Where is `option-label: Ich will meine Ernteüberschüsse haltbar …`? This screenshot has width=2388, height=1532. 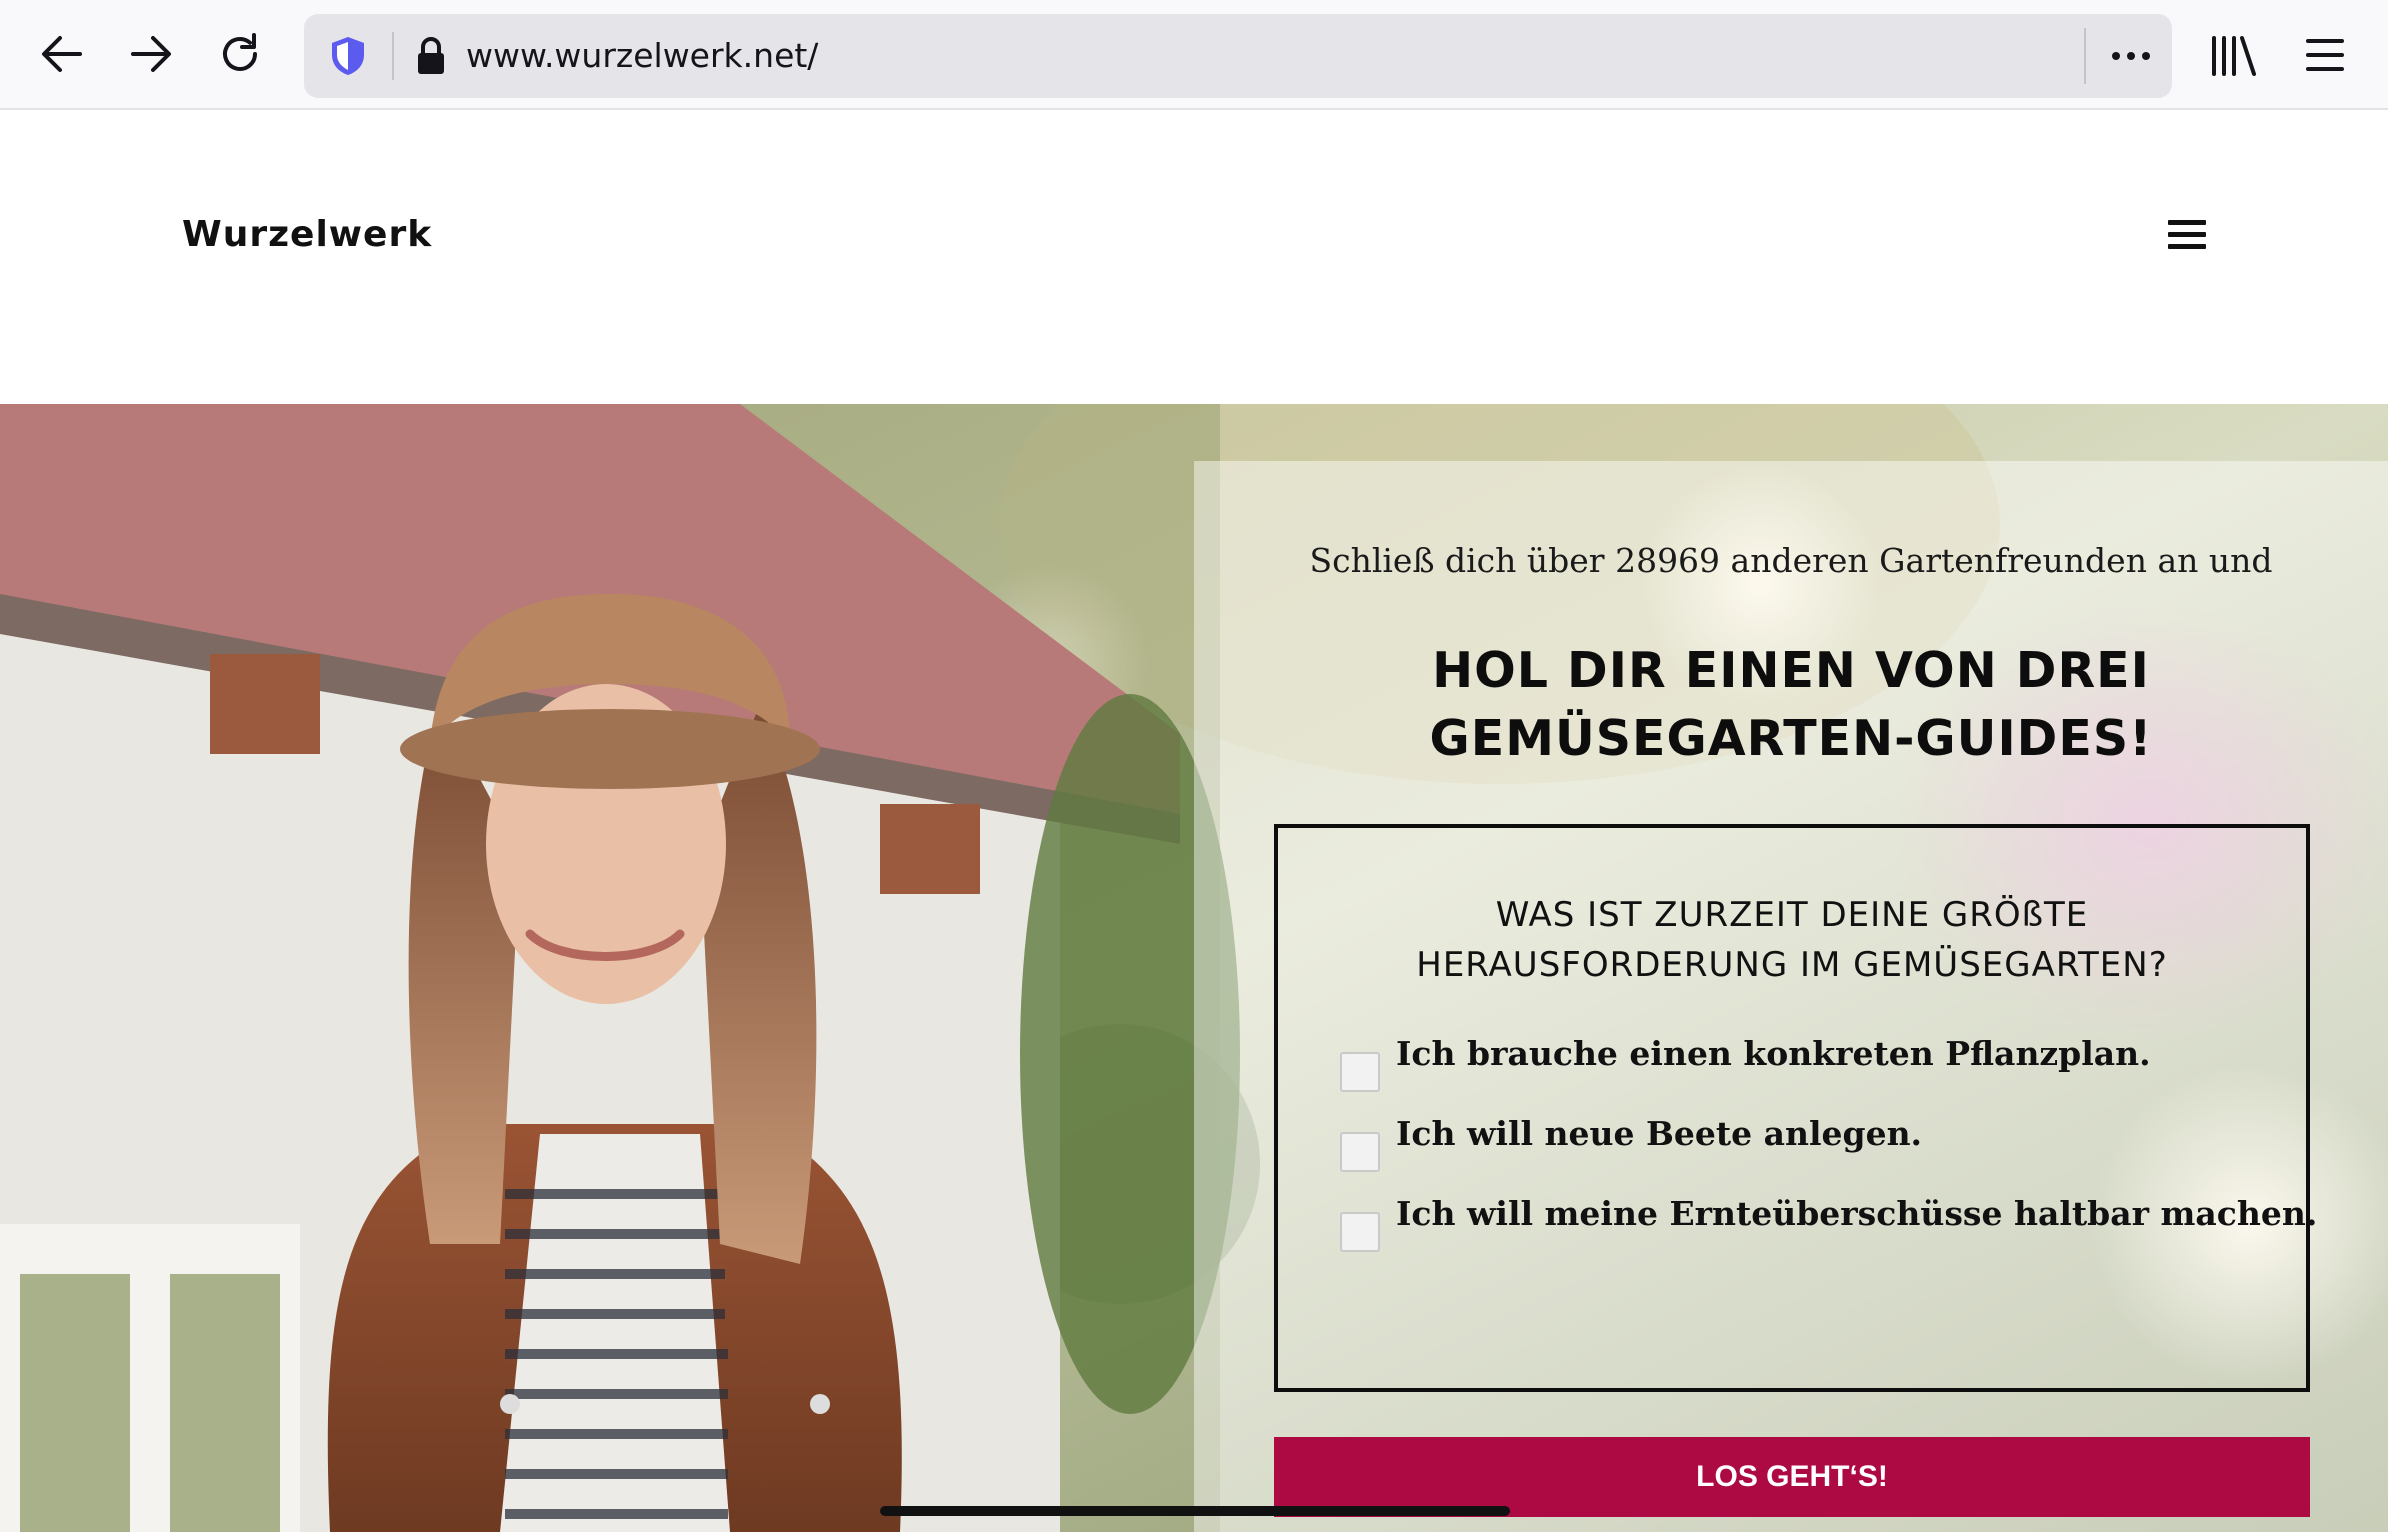 option-label: Ich will meine Ernteüberschüsse haltbar … is located at coordinates (1856, 1214).